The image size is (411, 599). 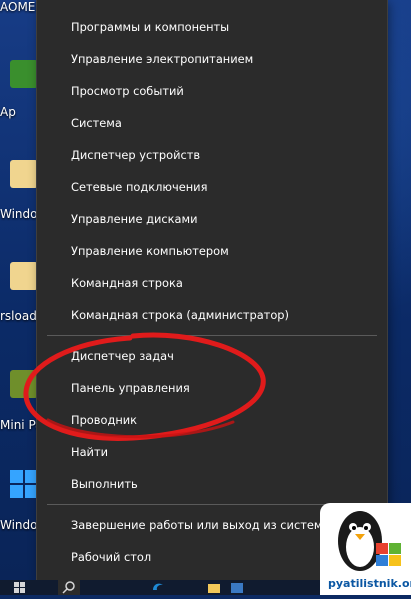 I want to click on menu-item-disk-management: Управление дисками, so click(x=212, y=219).